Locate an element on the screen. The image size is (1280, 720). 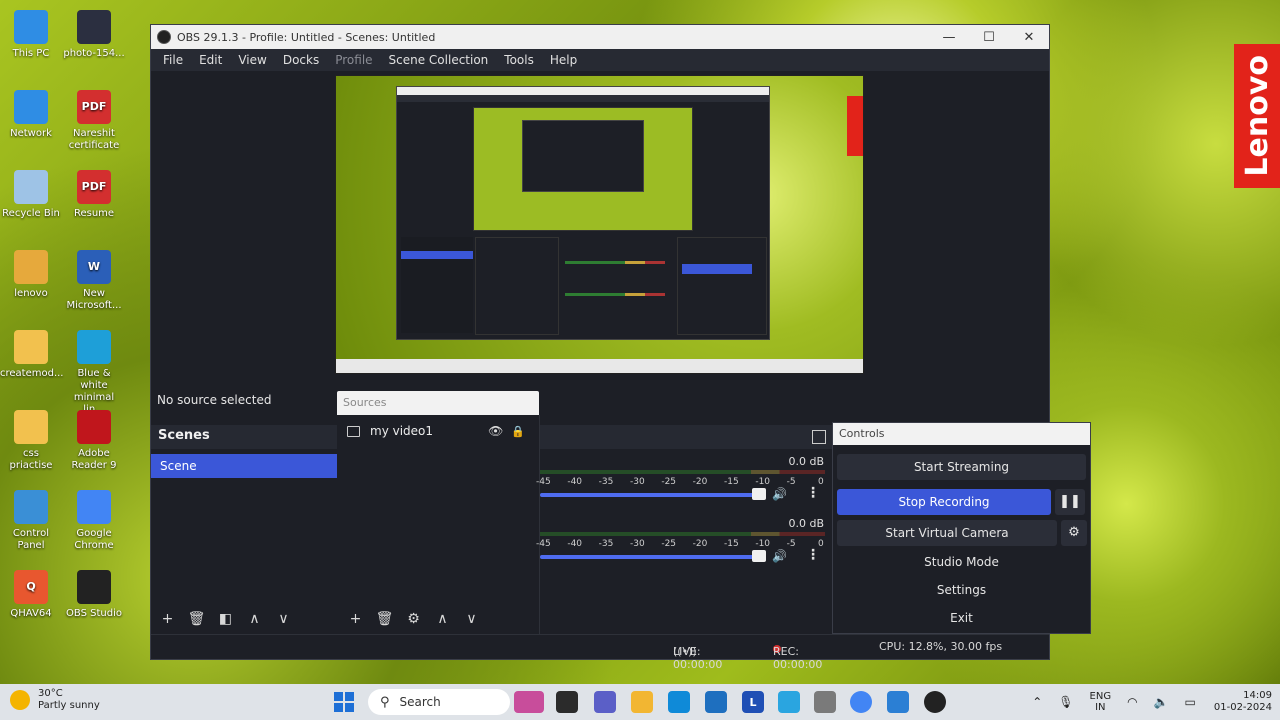
desktop-icon: Control Panel is located at coordinates (31, 521).